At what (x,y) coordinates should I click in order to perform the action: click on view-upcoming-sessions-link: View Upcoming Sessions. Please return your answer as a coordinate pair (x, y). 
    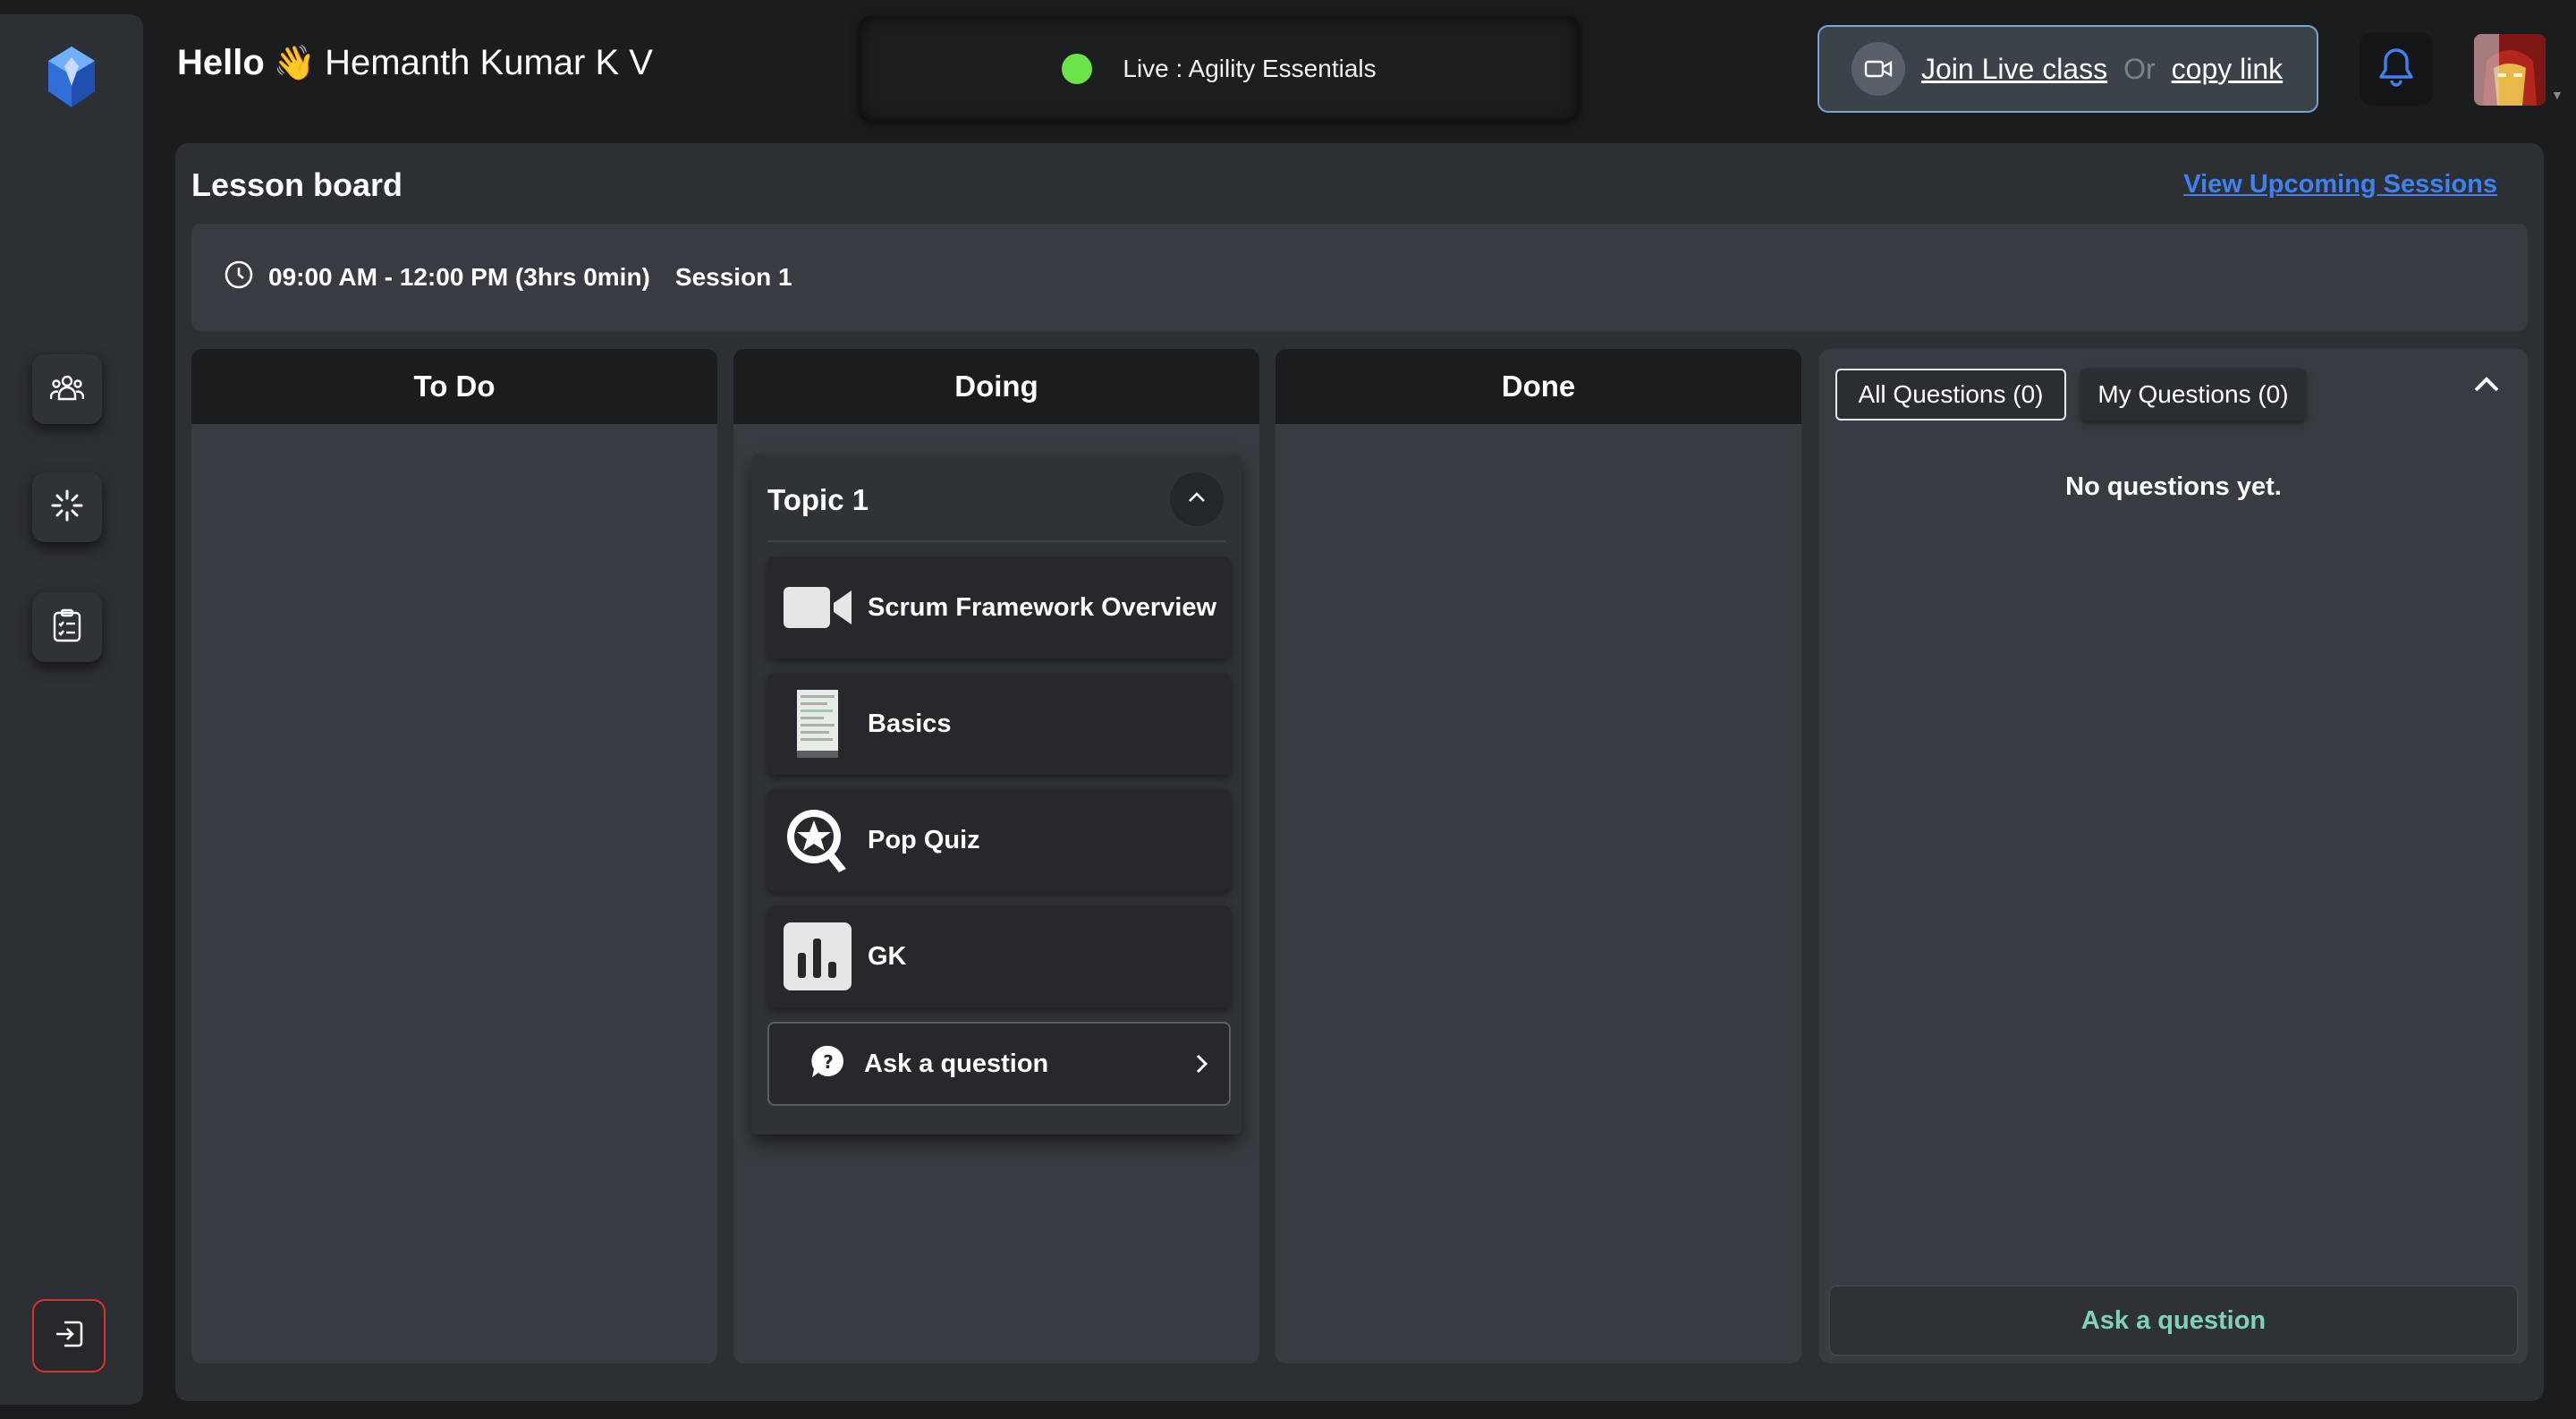
    Looking at the image, I should click on (2340, 185).